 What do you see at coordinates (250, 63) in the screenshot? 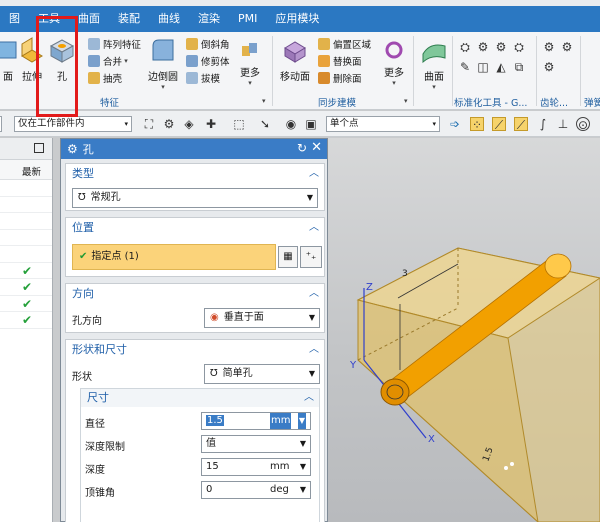
I see `ribbon-more-feature-button: 更多 ▾` at bounding box center [250, 63].